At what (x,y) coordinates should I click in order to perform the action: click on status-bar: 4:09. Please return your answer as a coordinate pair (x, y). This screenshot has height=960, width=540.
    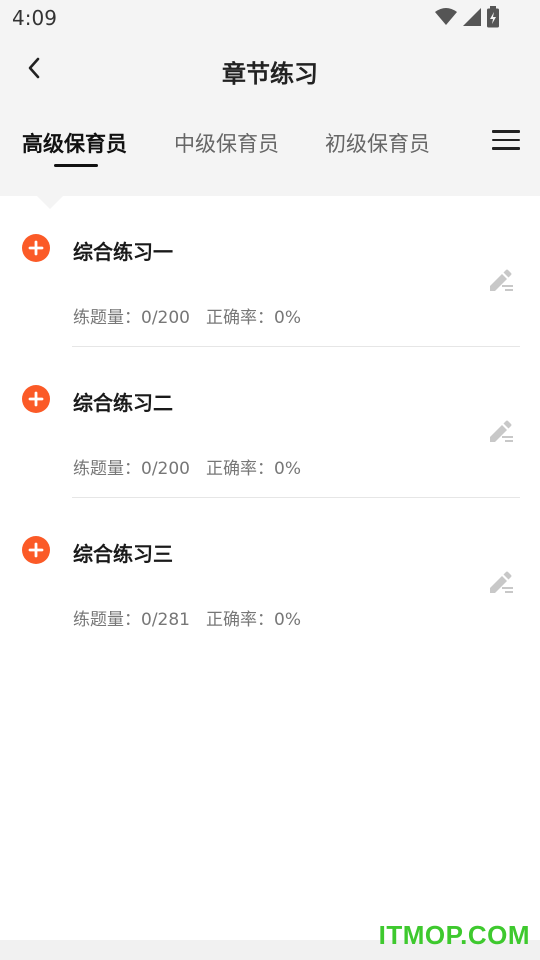
    Looking at the image, I should click on (270, 18).